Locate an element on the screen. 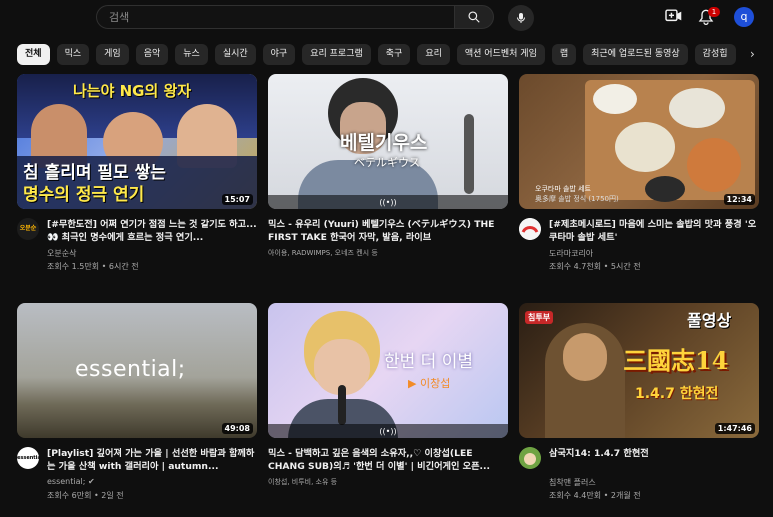 The height and width of the screenshot is (517, 773). video-thumbnail: 베텔기우스 ベテルギウス ((•)) is located at coordinates (388, 141).